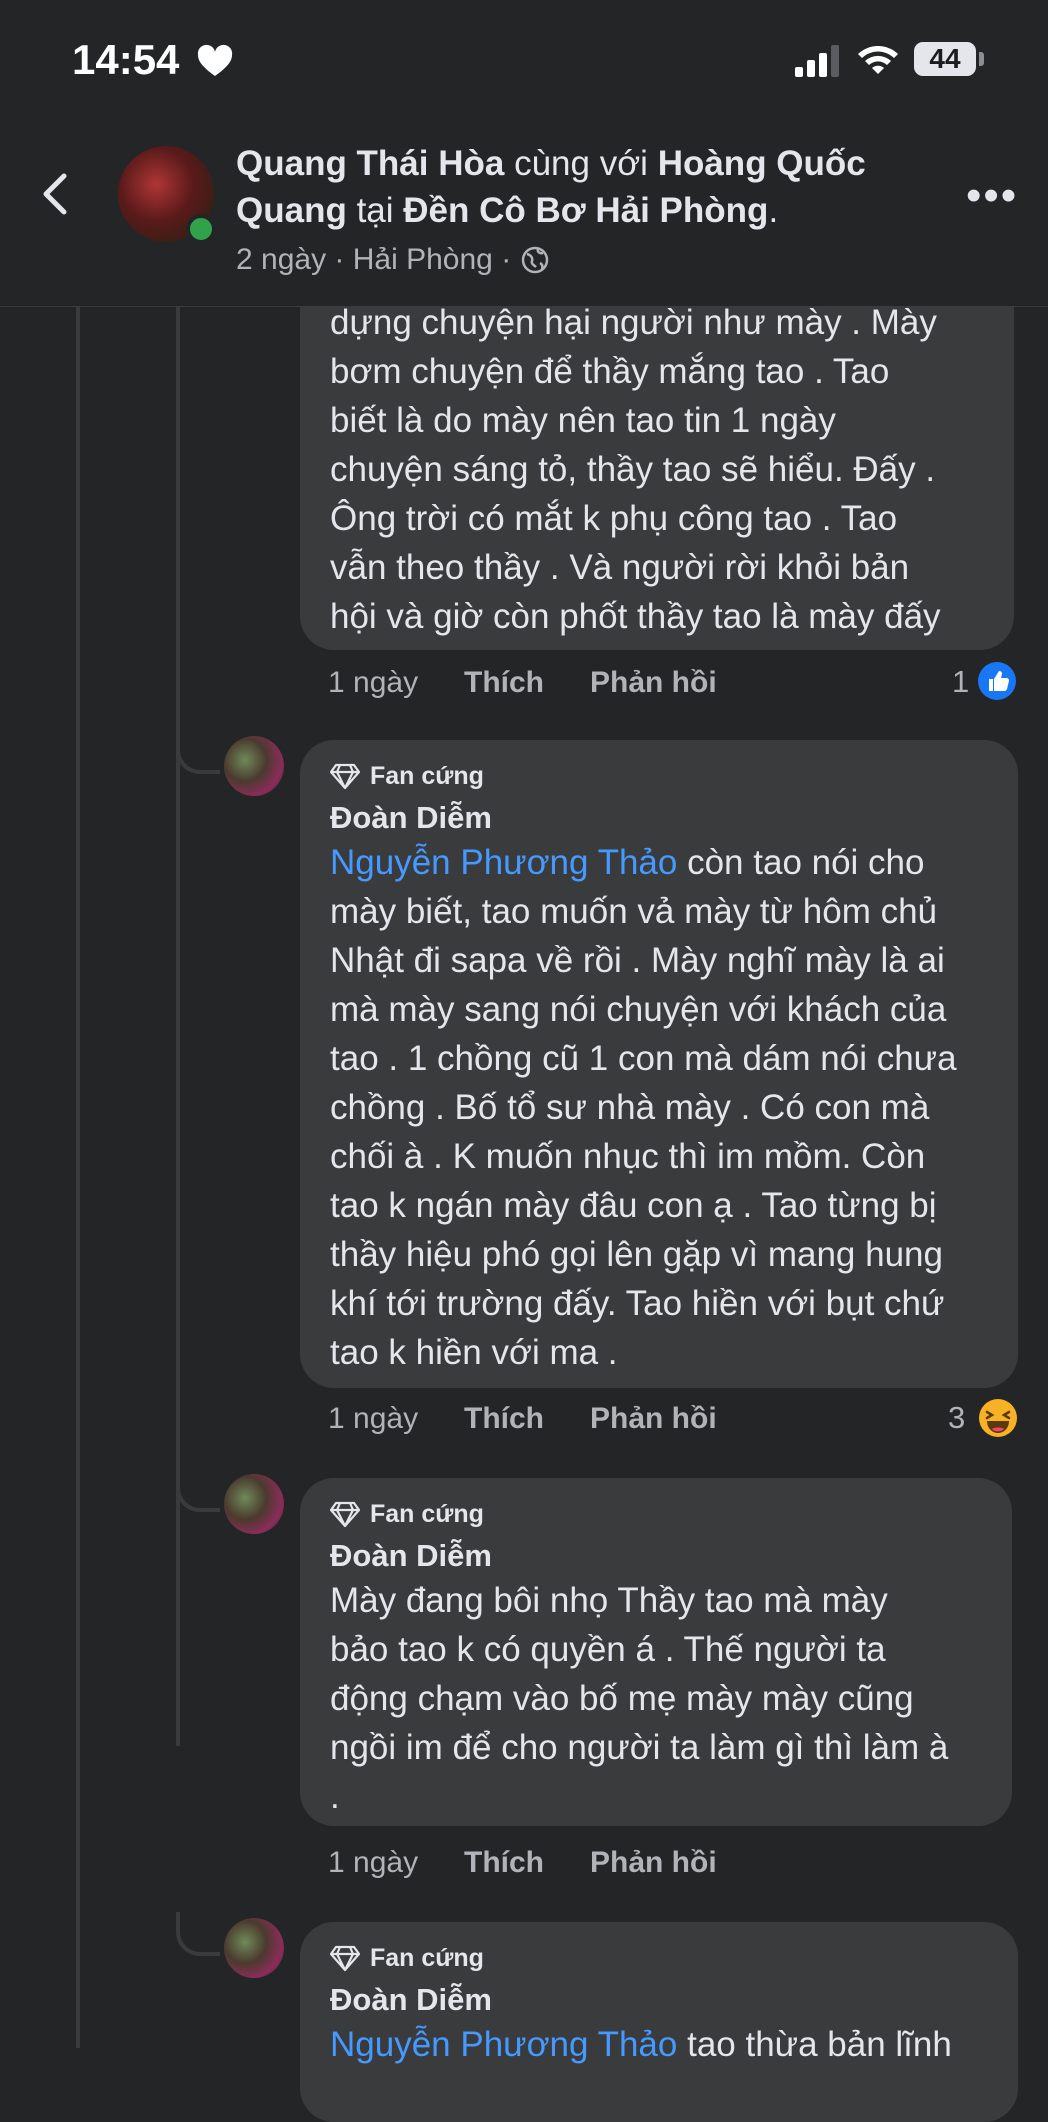 This screenshot has width=1048, height=2122. What do you see at coordinates (126, 59) in the screenshot?
I see `status-time: 14:54` at bounding box center [126, 59].